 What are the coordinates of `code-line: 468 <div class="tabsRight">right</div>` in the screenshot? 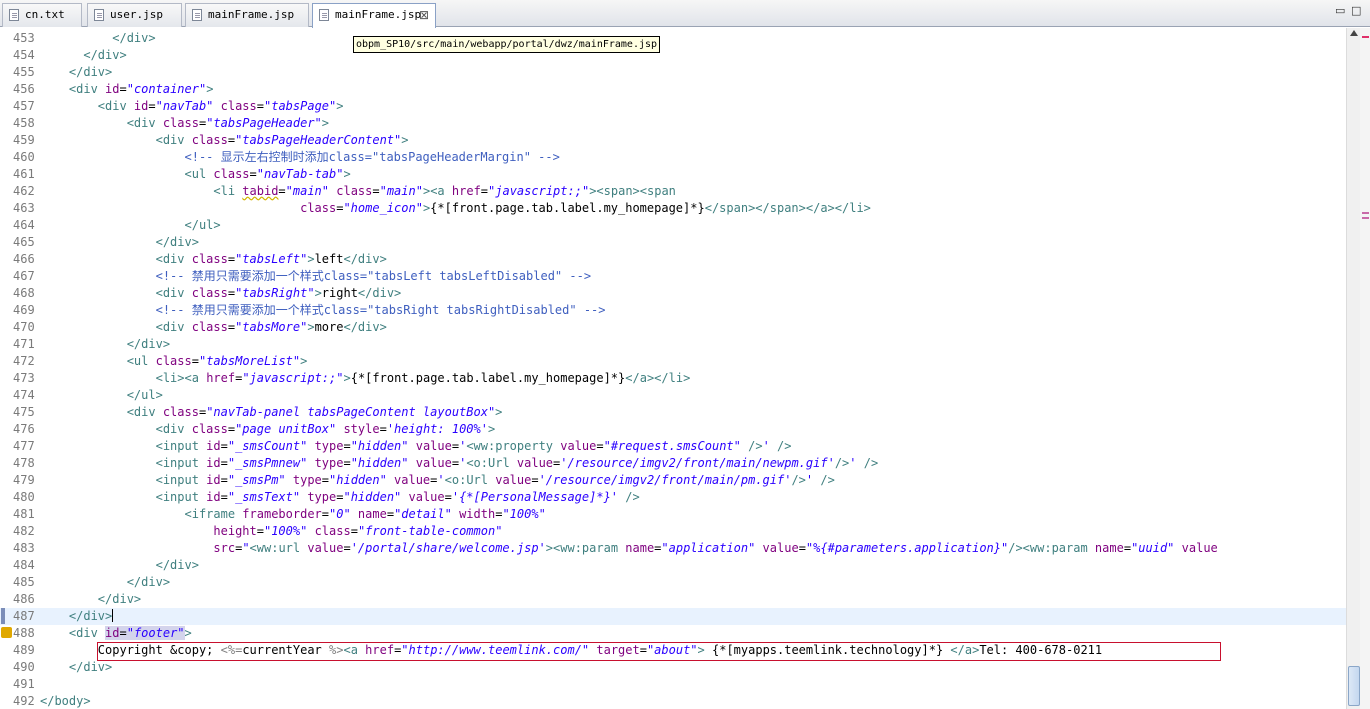 It's located at (673, 293).